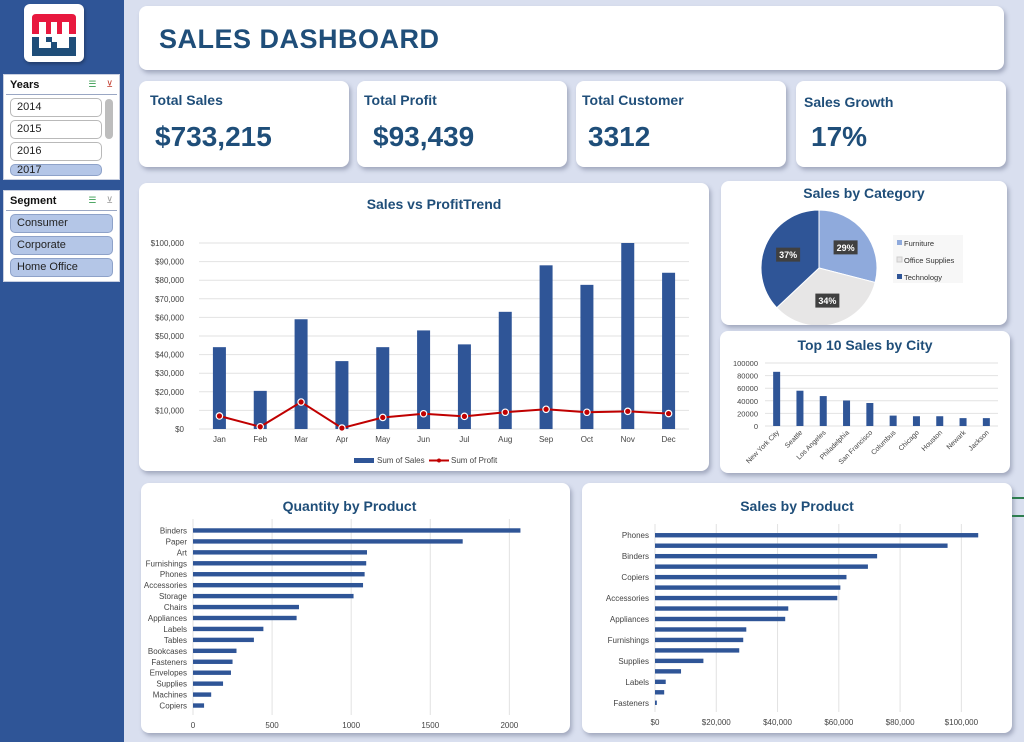 The image size is (1024, 742). Describe the element at coordinates (193, 725) in the screenshot. I see `x-tick-label: 0` at that location.